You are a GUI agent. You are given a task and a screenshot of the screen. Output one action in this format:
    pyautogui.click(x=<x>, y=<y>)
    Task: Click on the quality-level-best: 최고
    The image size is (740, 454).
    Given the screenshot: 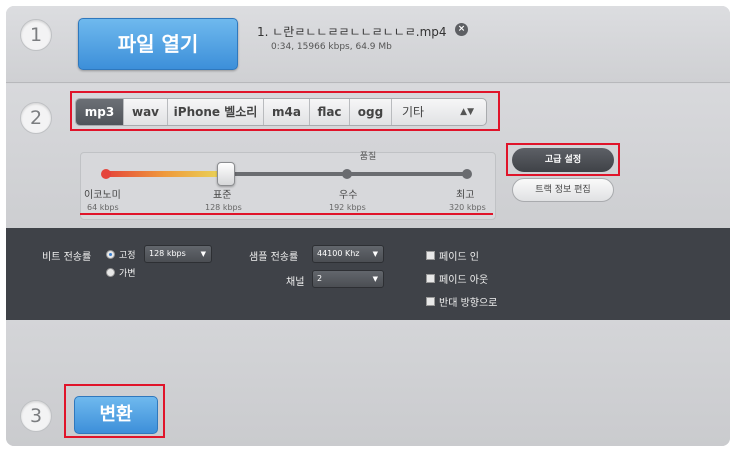 What is the action you would take?
    pyautogui.click(x=465, y=195)
    